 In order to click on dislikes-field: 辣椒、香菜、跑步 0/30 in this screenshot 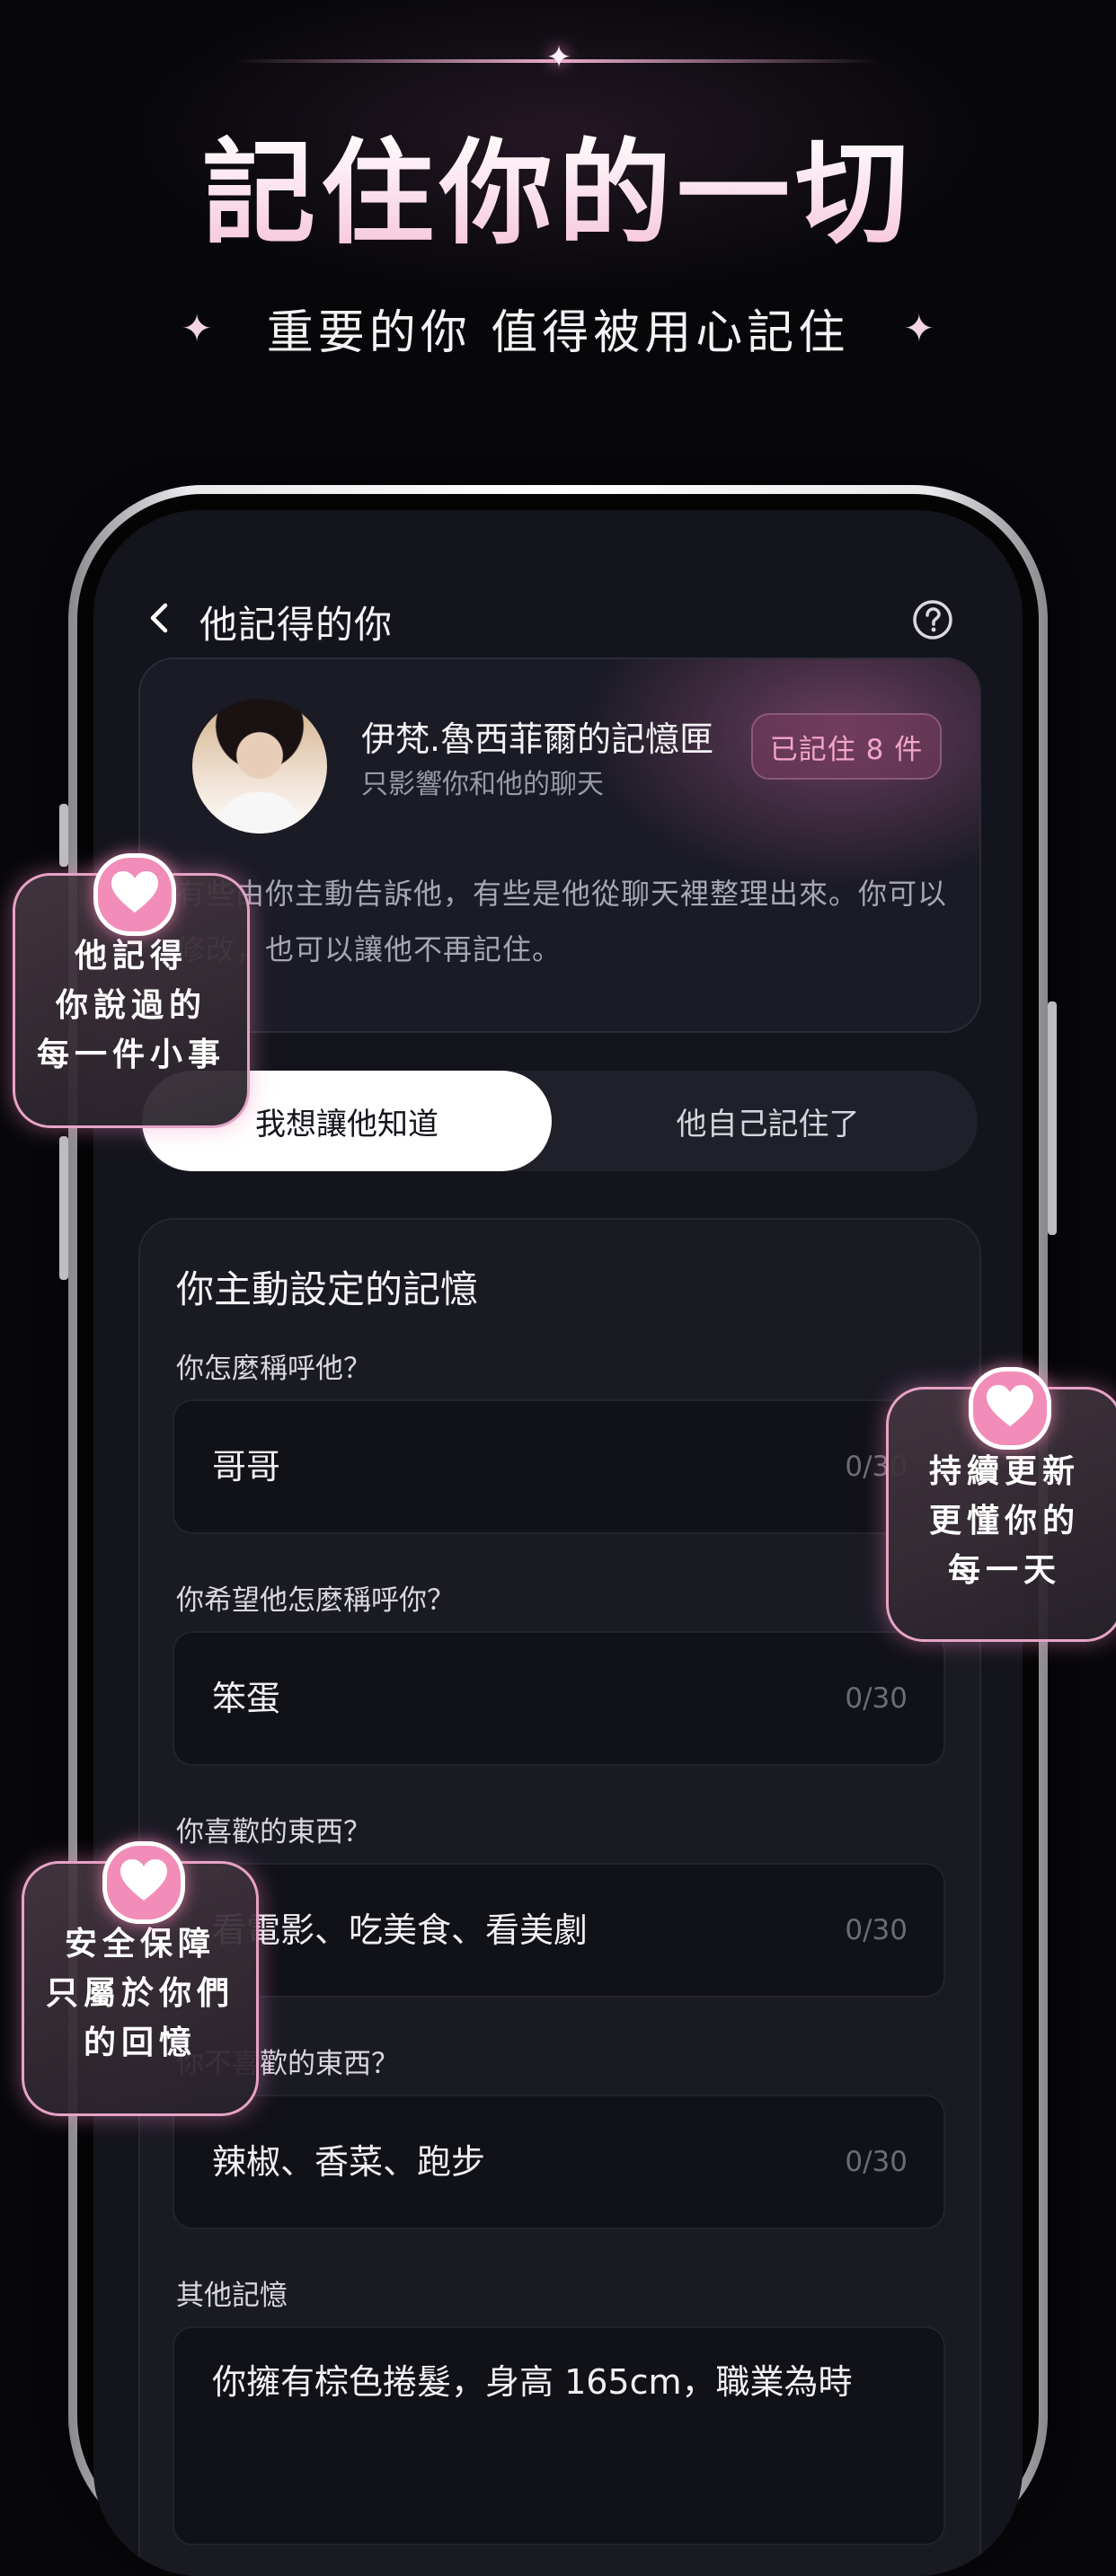, I will do `click(559, 2162)`.